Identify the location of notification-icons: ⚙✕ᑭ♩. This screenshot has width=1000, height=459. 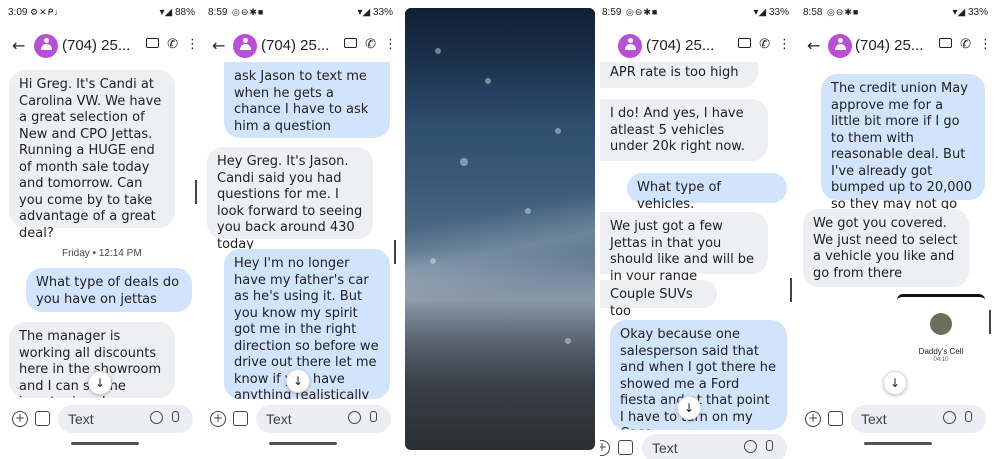
(47, 12).